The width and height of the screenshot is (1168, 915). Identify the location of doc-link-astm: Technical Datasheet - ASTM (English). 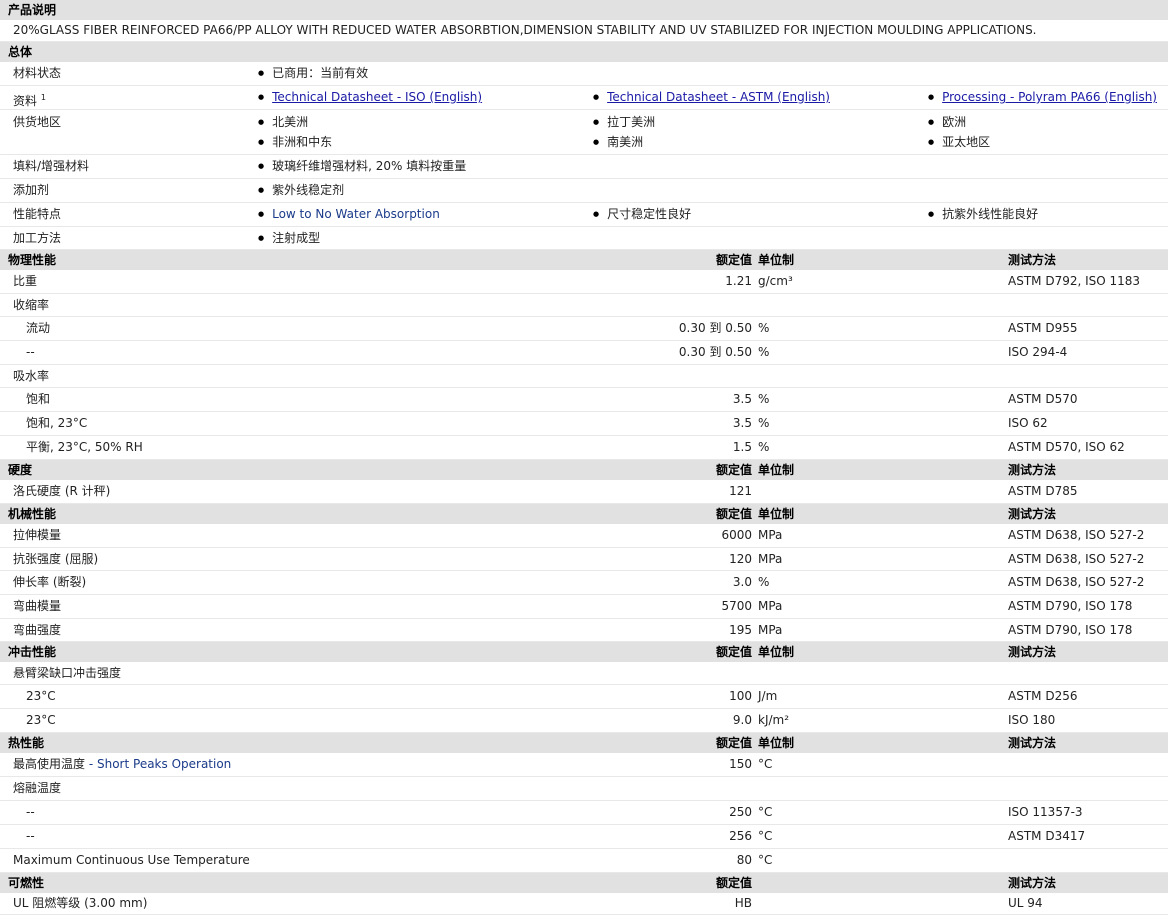
(718, 97).